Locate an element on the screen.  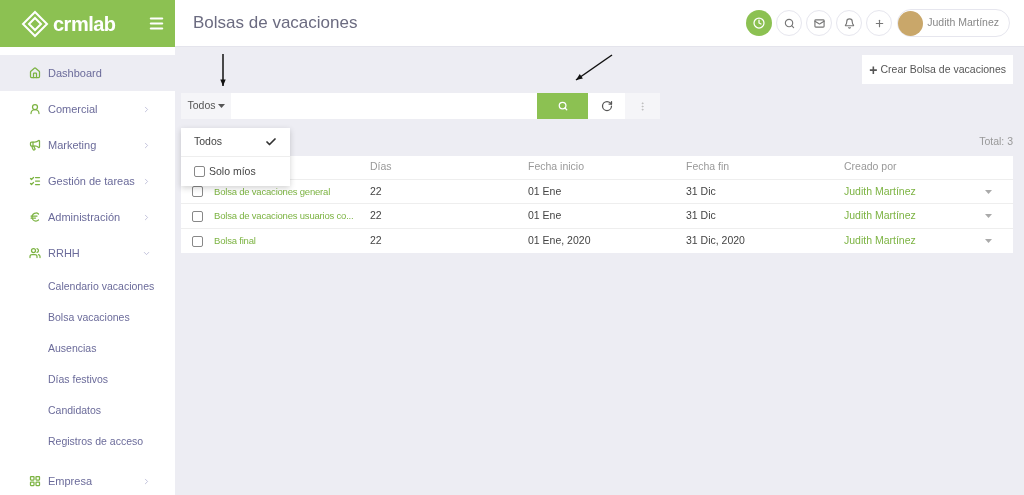
plus-icon is located at coordinates (879, 23).